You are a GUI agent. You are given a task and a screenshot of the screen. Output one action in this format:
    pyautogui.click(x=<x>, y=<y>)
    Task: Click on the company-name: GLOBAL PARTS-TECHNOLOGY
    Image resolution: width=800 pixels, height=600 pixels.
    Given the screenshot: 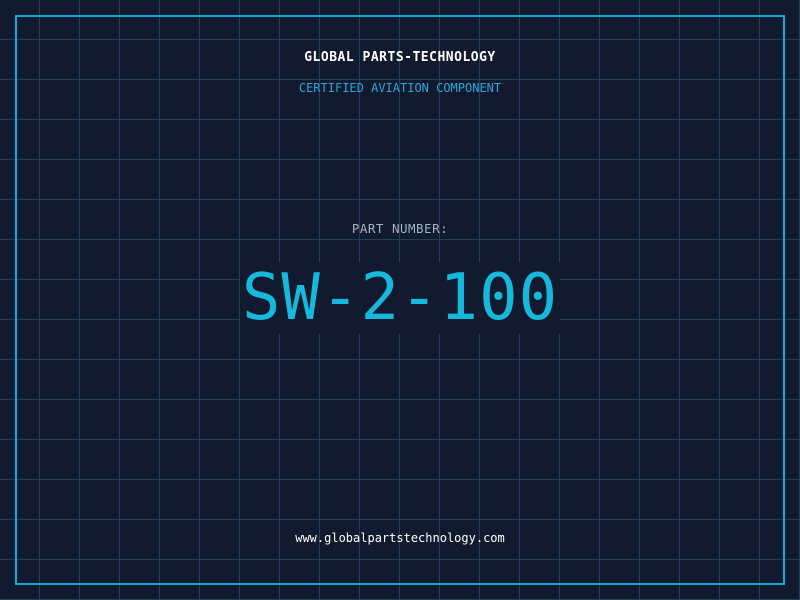 What is the action you would take?
    pyautogui.click(x=400, y=57)
    